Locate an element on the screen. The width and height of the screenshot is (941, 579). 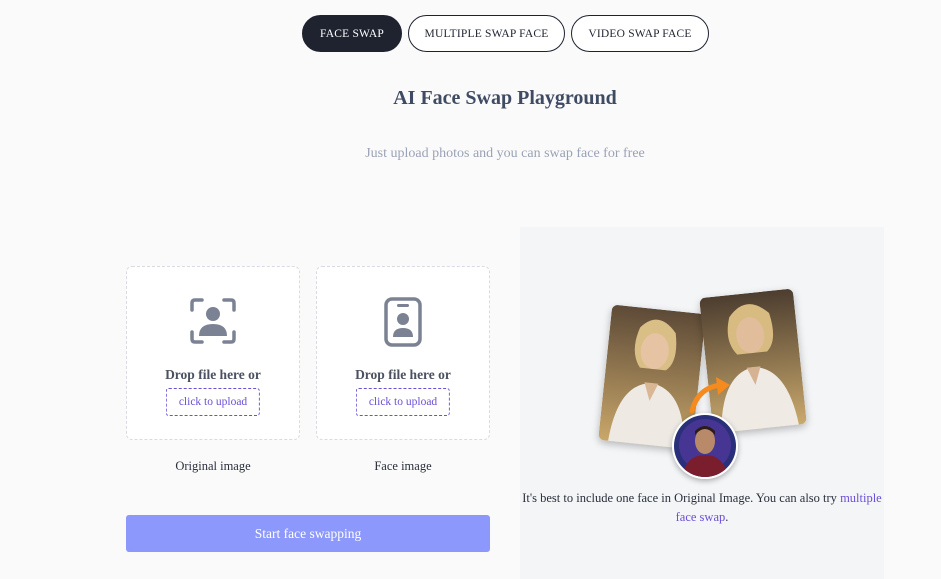
original-image-dropzone: Drop file here or click to upload is located at coordinates (213, 353).